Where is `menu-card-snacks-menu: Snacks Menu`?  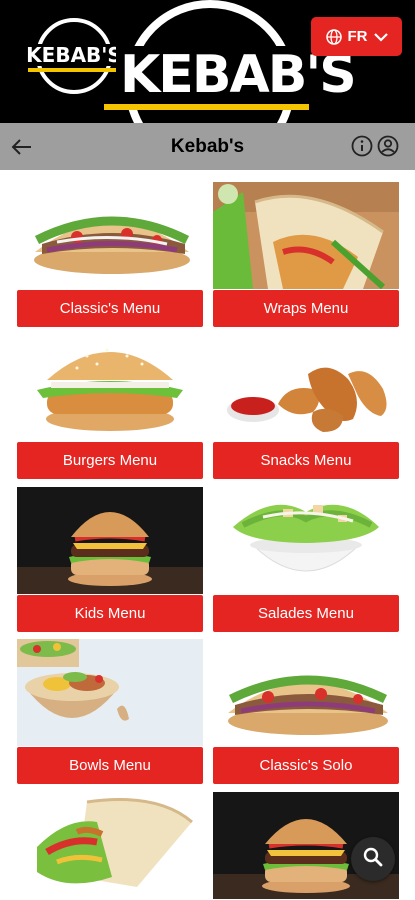
menu-card-snacks-menu: Snacks Menu is located at coordinates (306, 406).